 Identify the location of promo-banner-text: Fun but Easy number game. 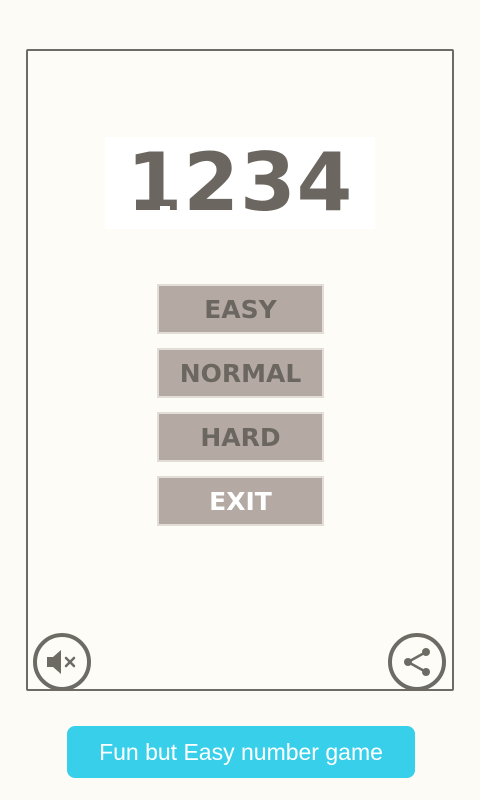
(241, 751).